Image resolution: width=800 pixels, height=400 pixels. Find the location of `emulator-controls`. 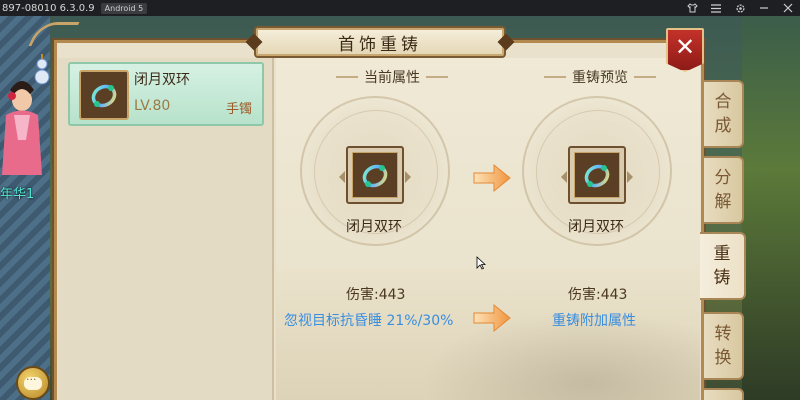

emulator-controls is located at coordinates (740, 8).